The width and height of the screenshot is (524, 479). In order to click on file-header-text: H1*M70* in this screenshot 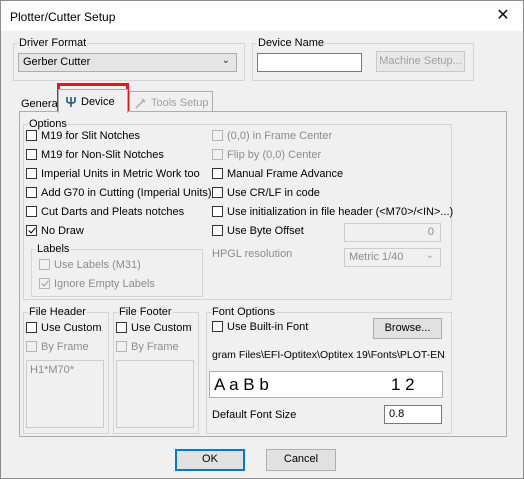, I will do `click(52, 370)`.